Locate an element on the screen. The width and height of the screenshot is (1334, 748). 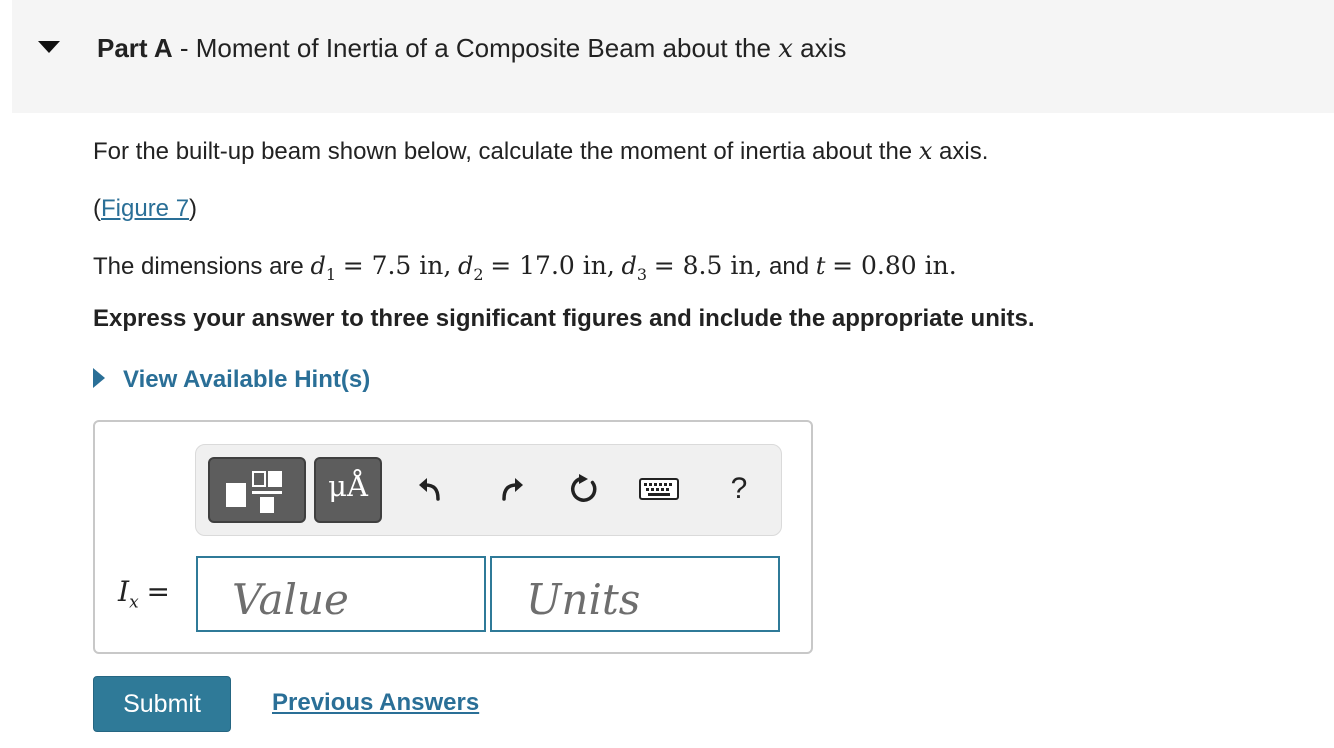
d2-symbol: d is located at coordinates (466, 266).